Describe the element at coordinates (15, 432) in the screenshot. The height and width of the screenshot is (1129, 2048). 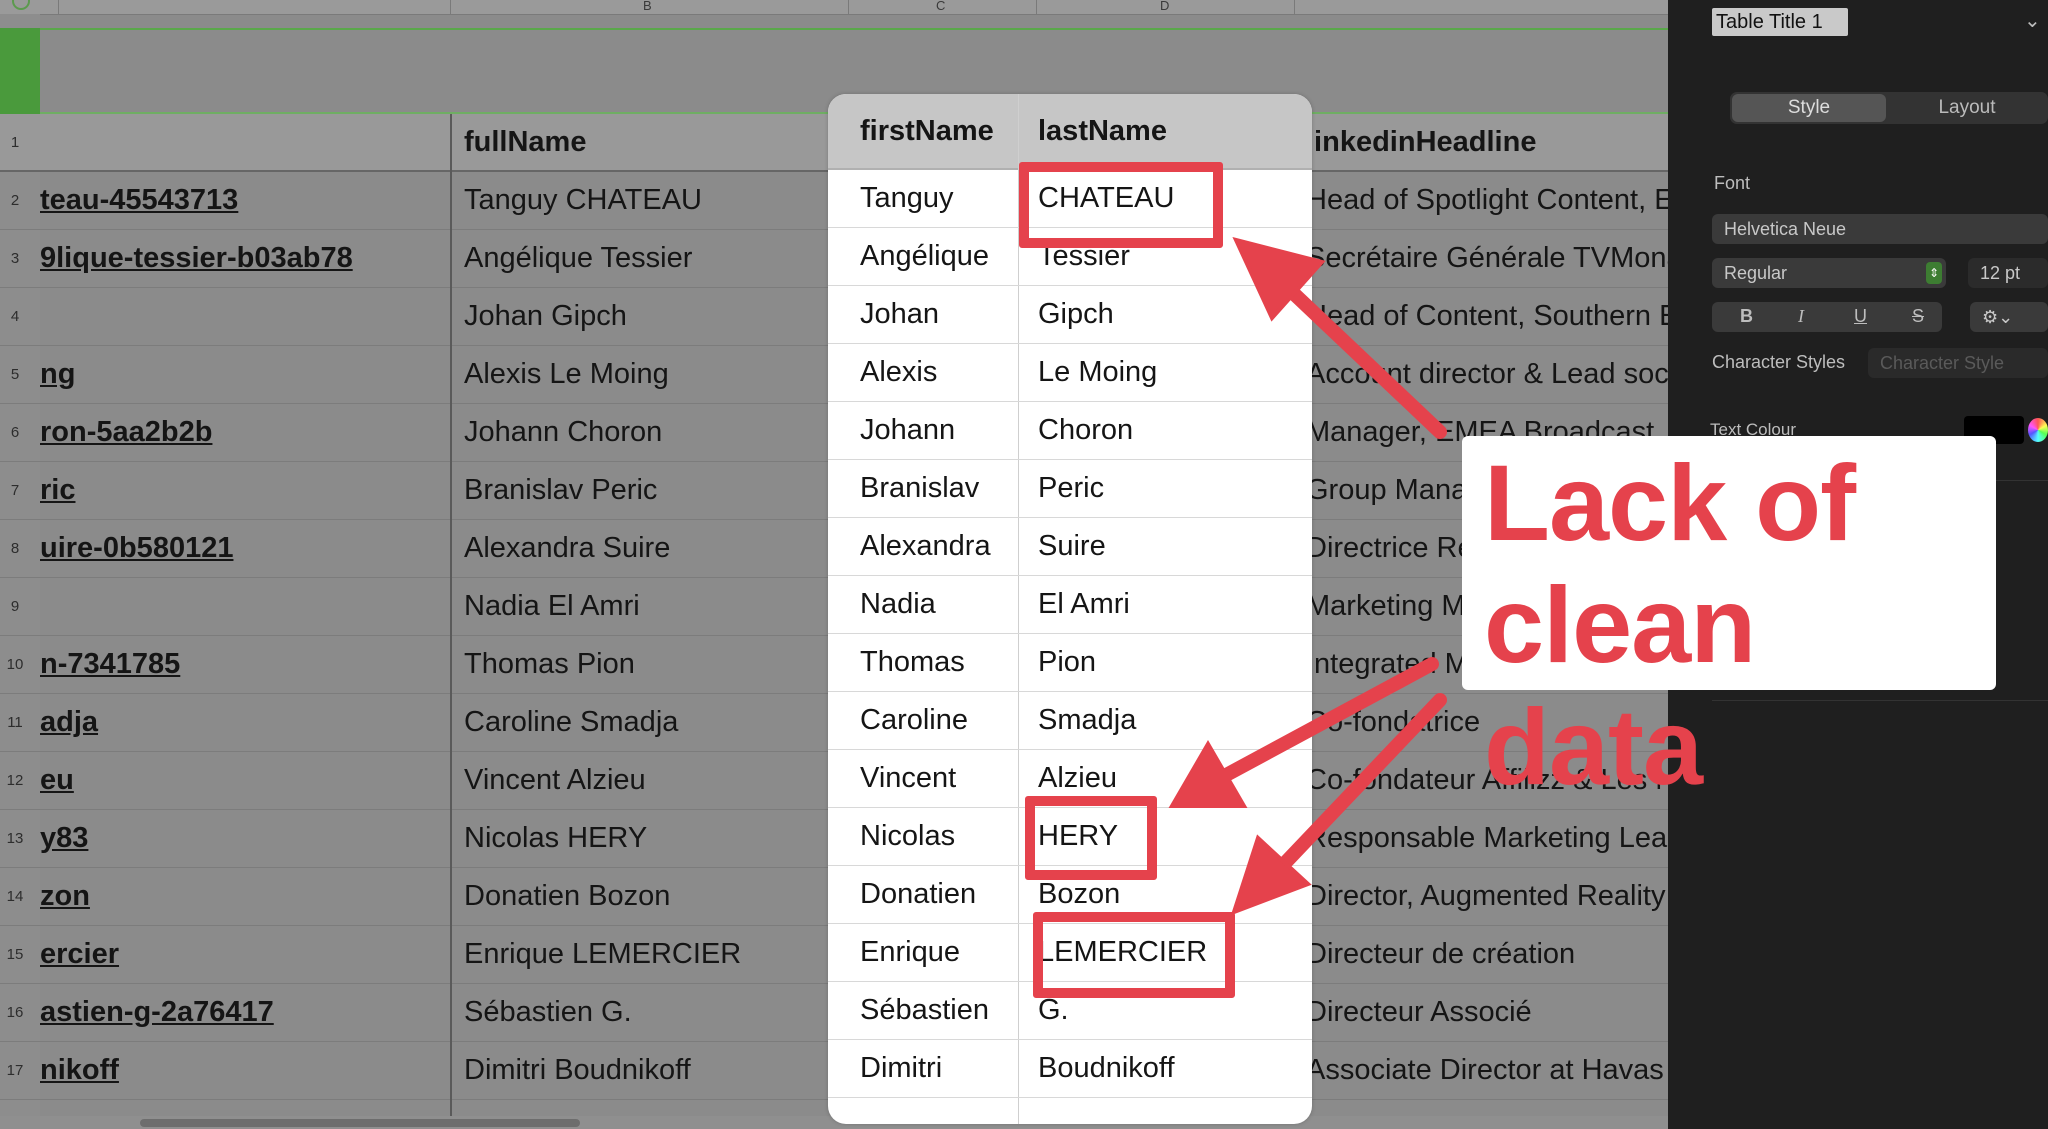
I see `row-number: 6` at that location.